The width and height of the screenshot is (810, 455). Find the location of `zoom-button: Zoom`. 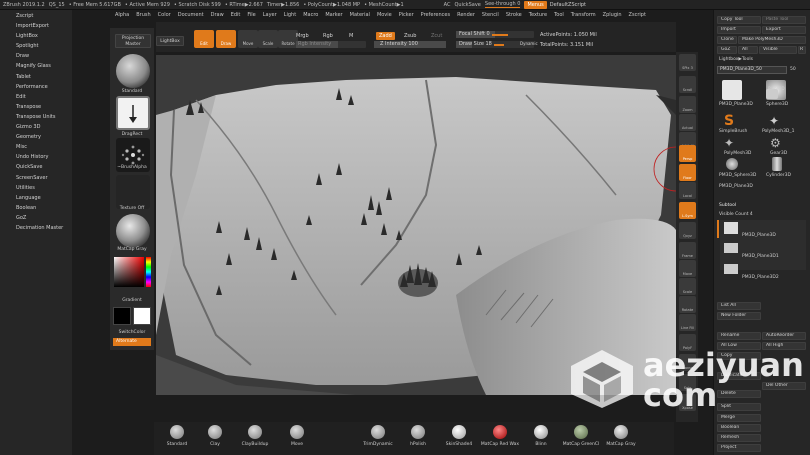

zoom-button: Zoom is located at coordinates (687, 104).